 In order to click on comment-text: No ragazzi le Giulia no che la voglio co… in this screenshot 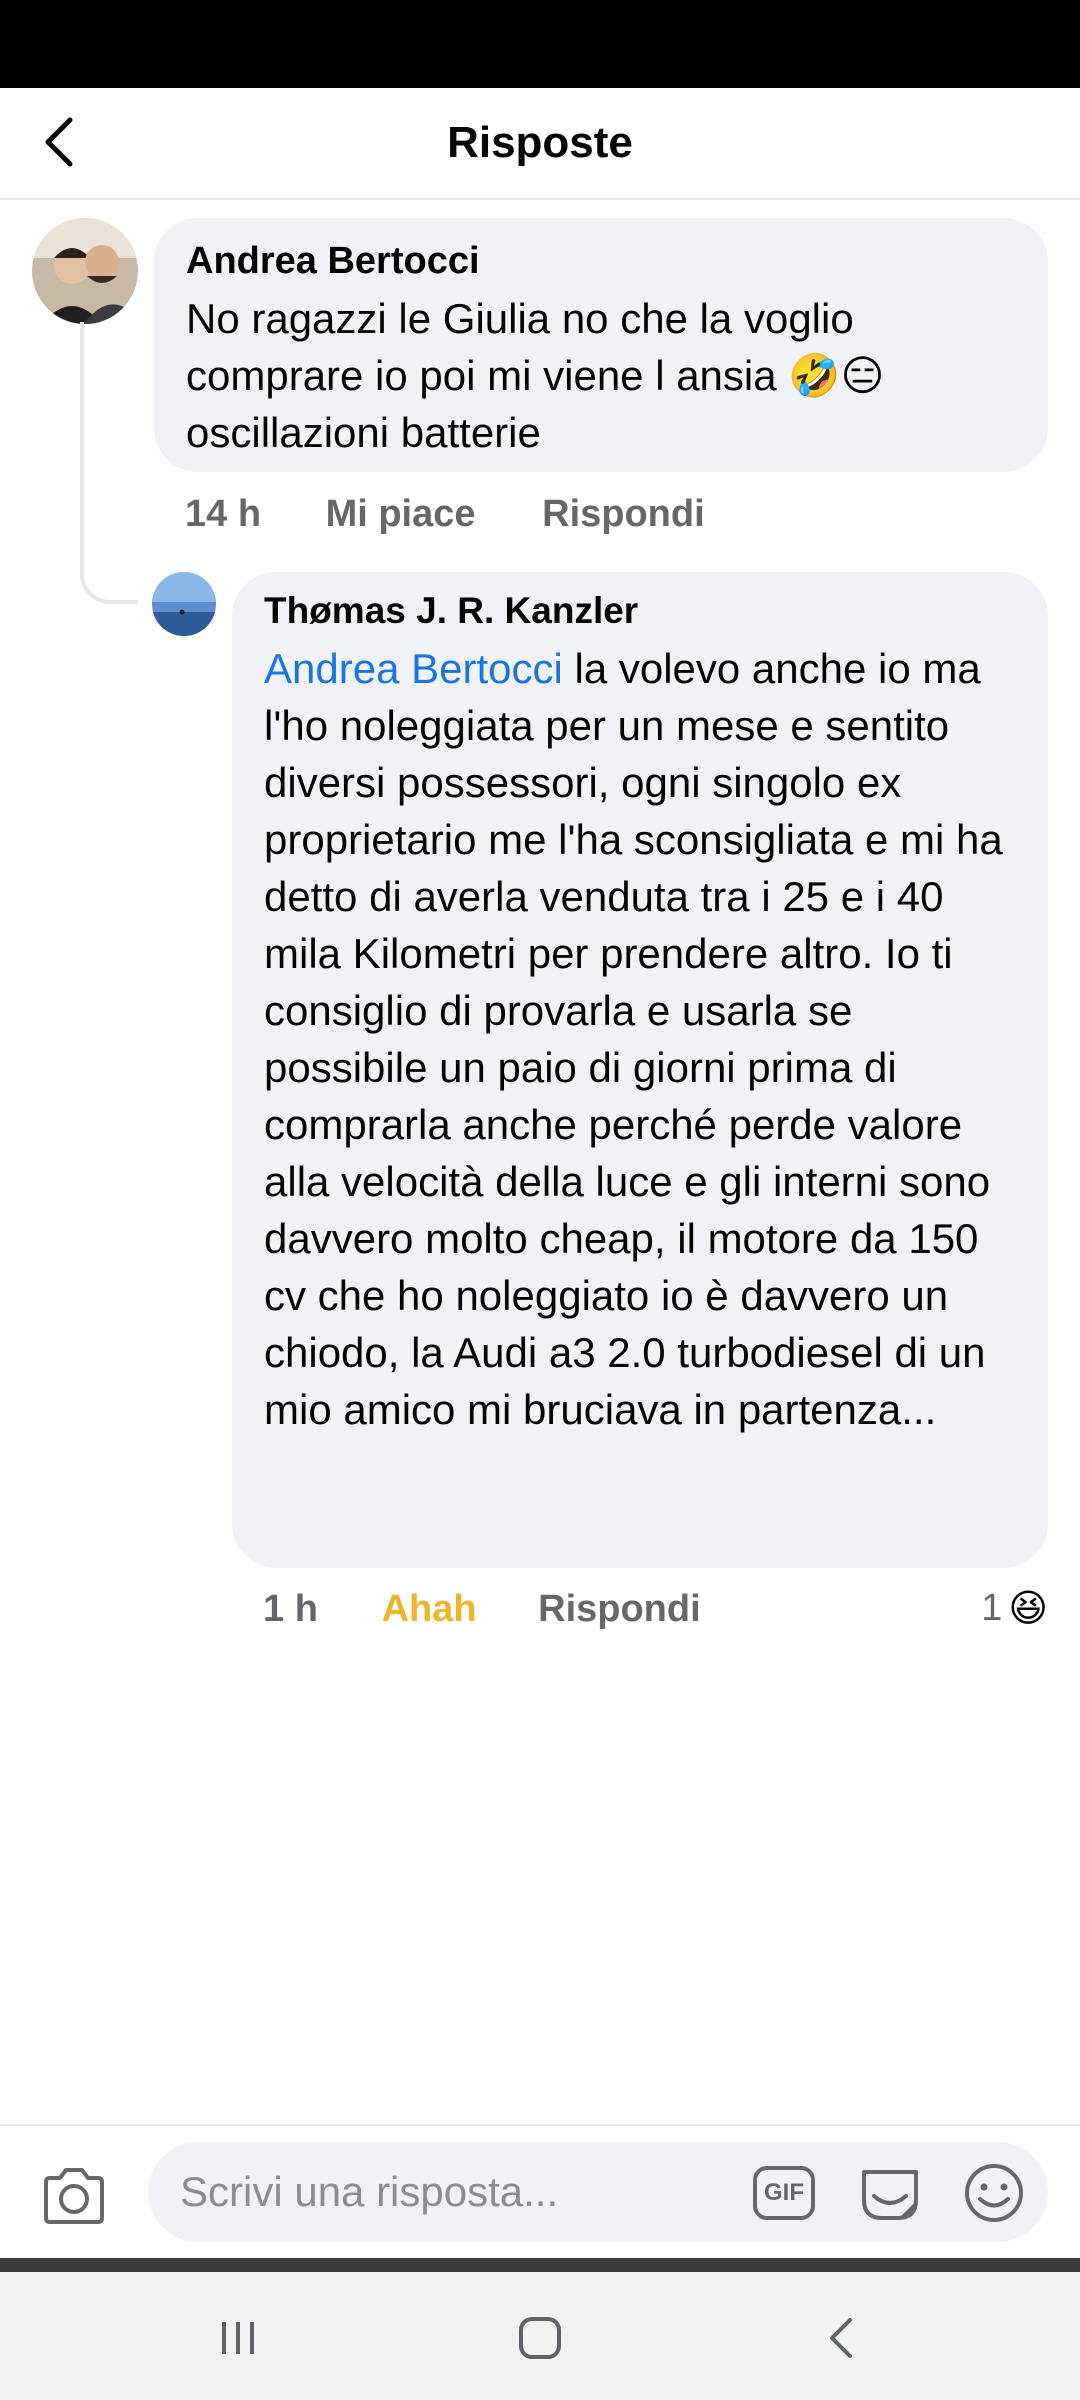, I will do `click(535, 375)`.